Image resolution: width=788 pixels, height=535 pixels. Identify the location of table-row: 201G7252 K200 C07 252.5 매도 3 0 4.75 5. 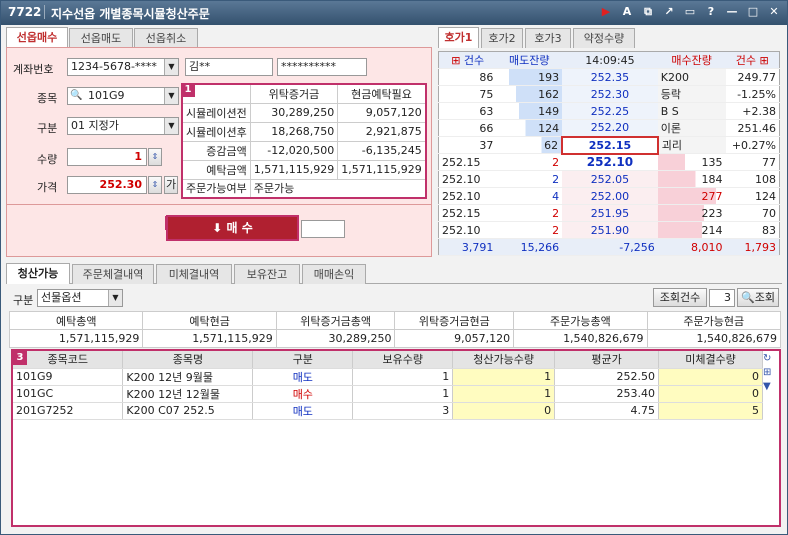
(388, 411).